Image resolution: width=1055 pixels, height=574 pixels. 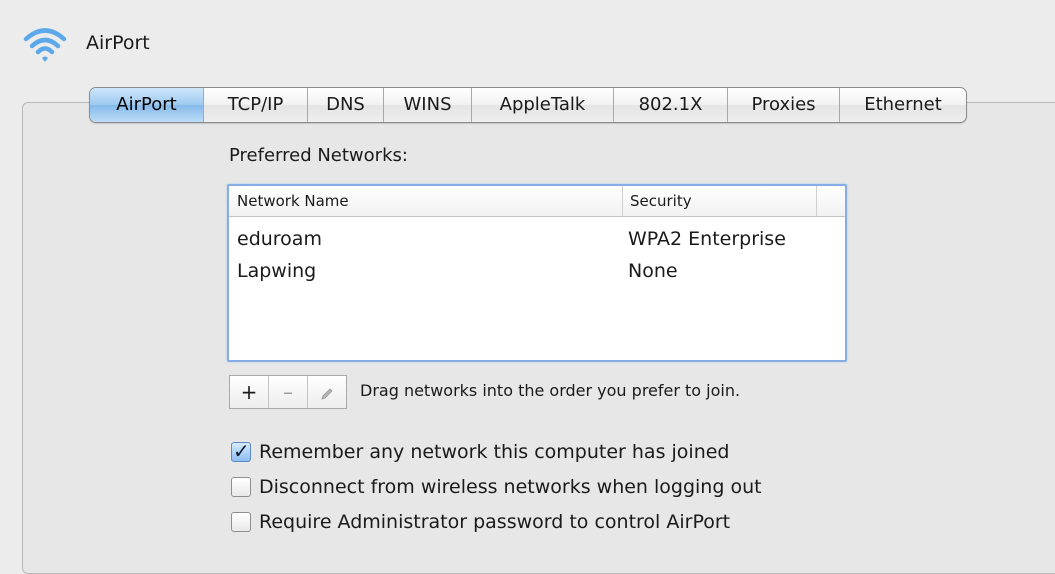 What do you see at coordinates (118, 43) in the screenshot?
I see `window-title: AirPort` at bounding box center [118, 43].